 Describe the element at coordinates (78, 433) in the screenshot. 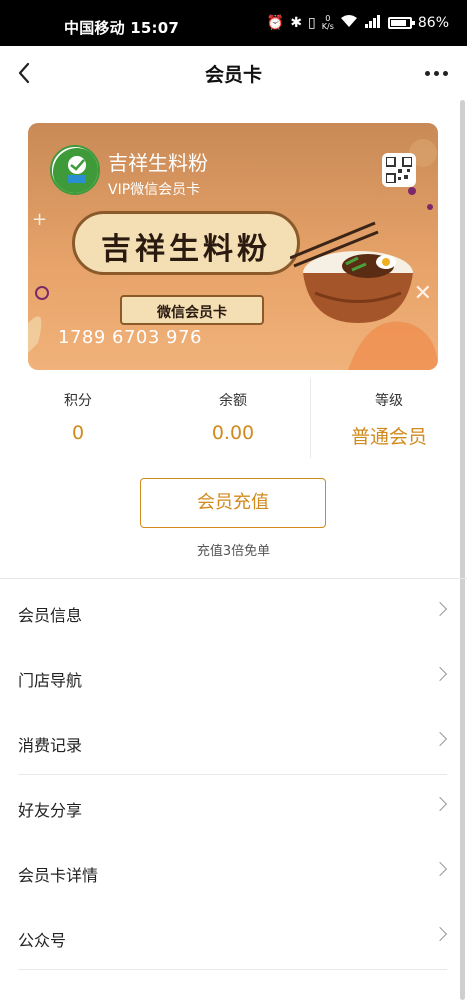

I see `points-value: 0` at that location.